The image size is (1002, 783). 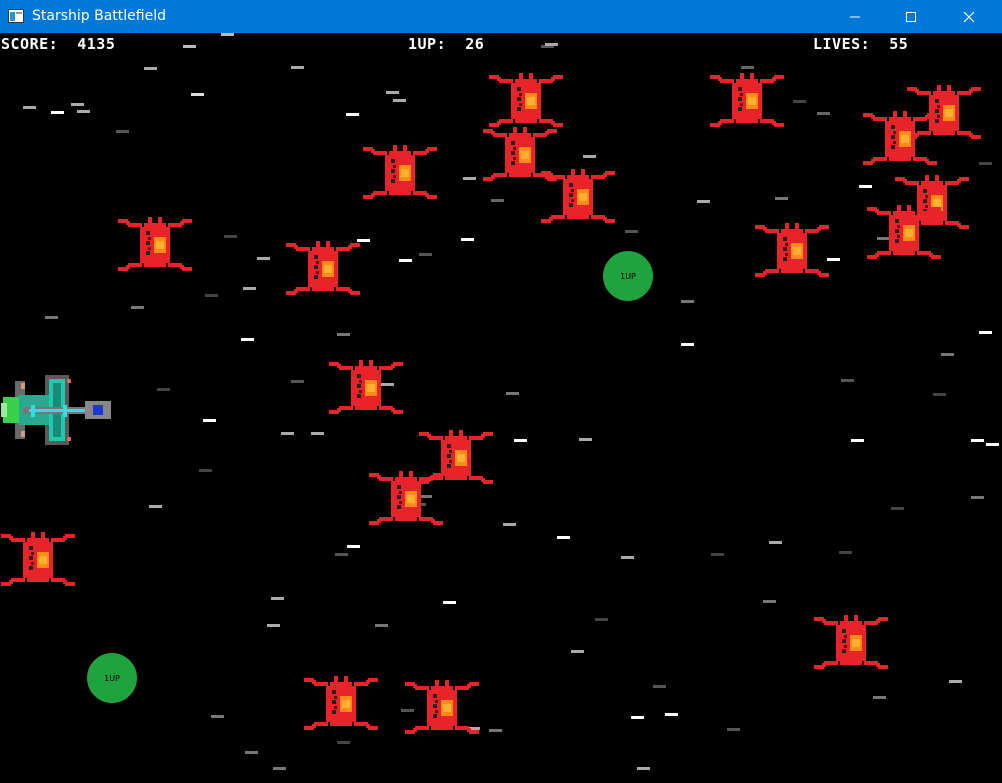 I want to click on powerup-label: 1UP, so click(x=628, y=276).